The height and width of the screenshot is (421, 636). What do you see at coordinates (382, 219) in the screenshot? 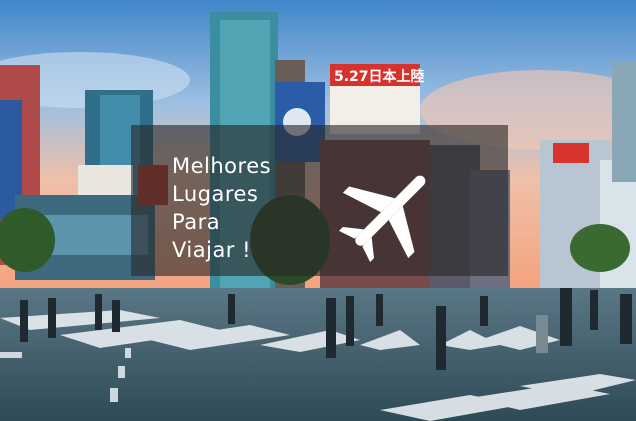
I see `airplane-icon` at bounding box center [382, 219].